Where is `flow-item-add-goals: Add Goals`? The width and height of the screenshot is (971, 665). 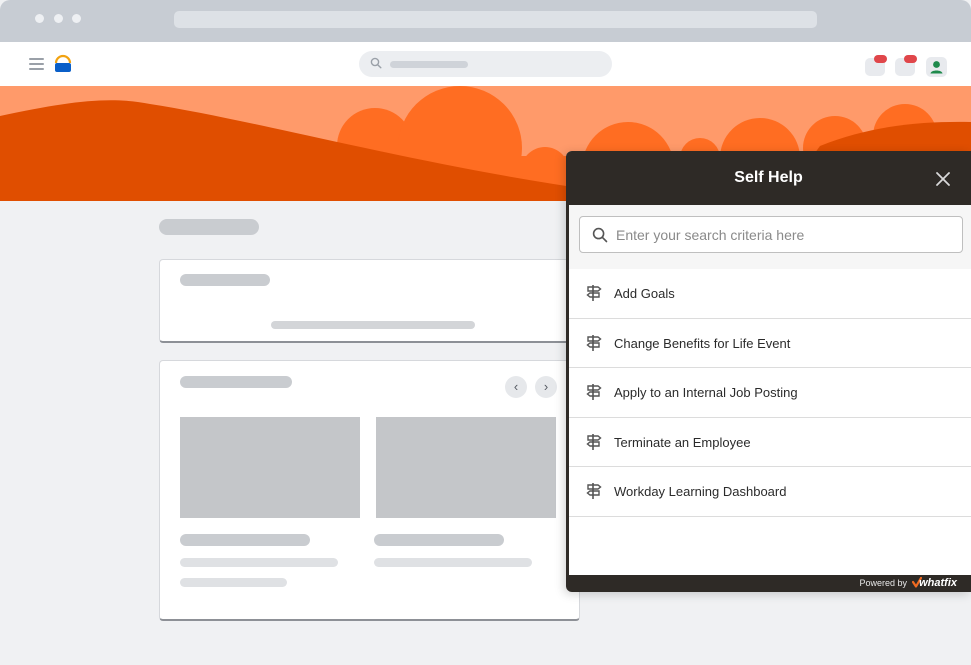 flow-item-add-goals: Add Goals is located at coordinates (770, 294).